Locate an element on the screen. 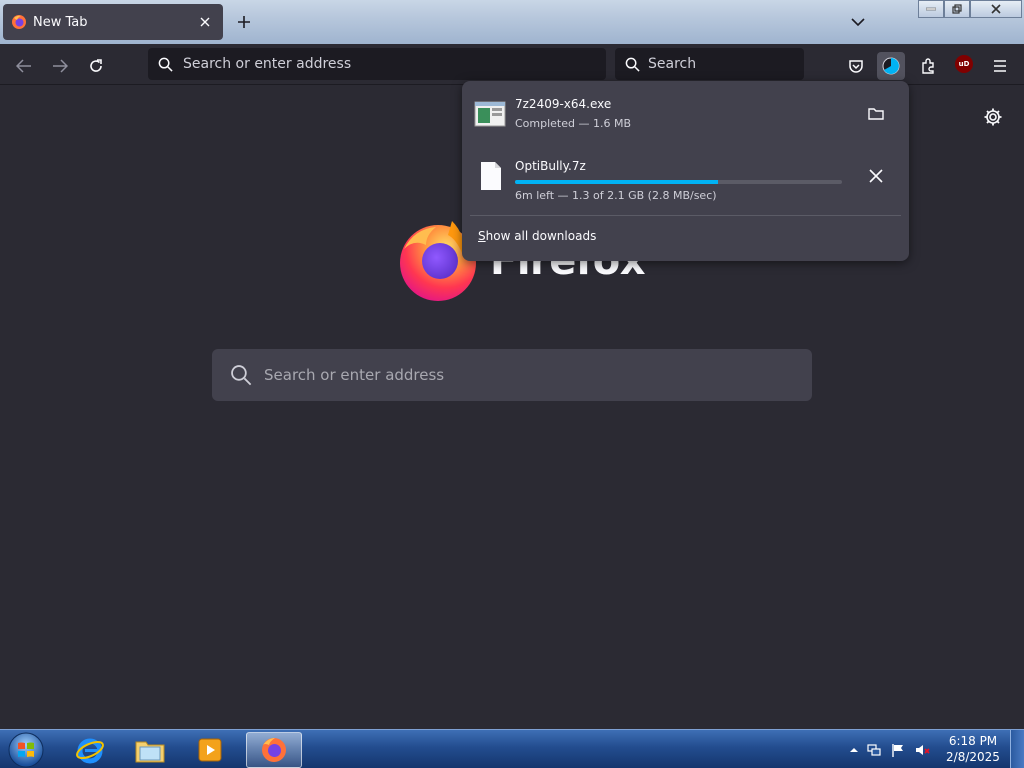  close-tab-icon is located at coordinates (205, 22).